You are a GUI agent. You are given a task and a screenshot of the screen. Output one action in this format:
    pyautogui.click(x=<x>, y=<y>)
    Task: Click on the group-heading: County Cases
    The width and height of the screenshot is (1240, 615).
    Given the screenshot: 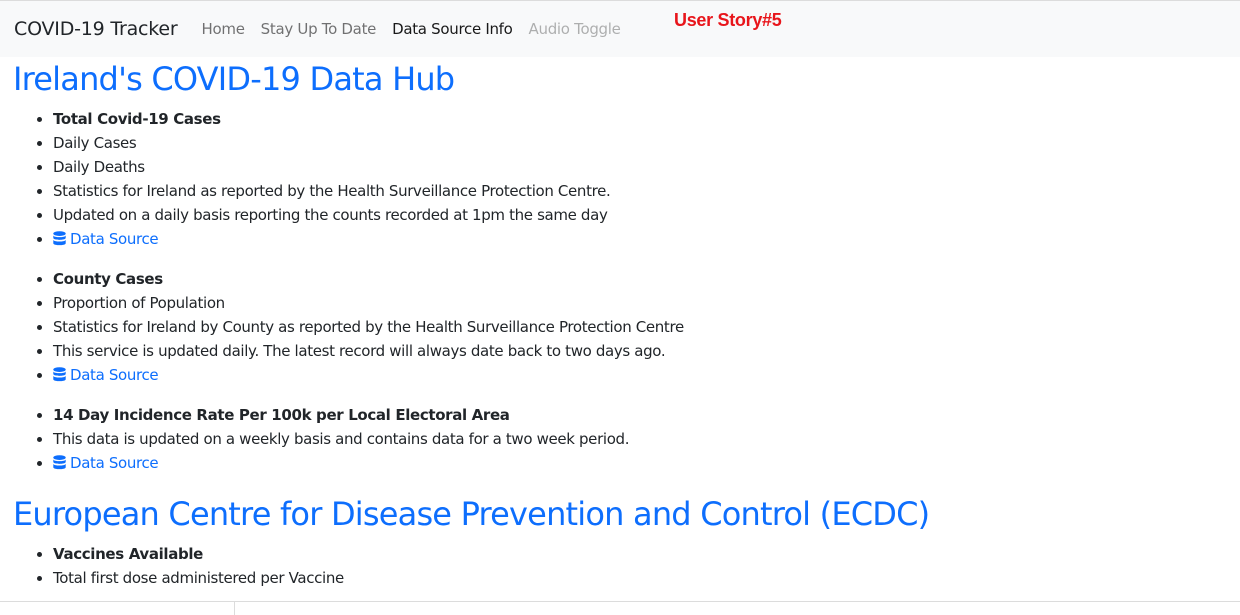 What is the action you would take?
    pyautogui.click(x=646, y=279)
    